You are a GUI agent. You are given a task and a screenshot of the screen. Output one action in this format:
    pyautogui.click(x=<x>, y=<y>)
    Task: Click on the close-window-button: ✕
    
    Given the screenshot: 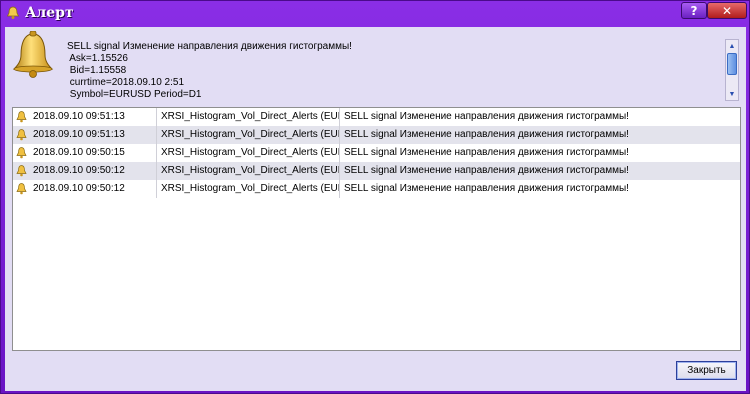 What is the action you would take?
    pyautogui.click(x=727, y=10)
    